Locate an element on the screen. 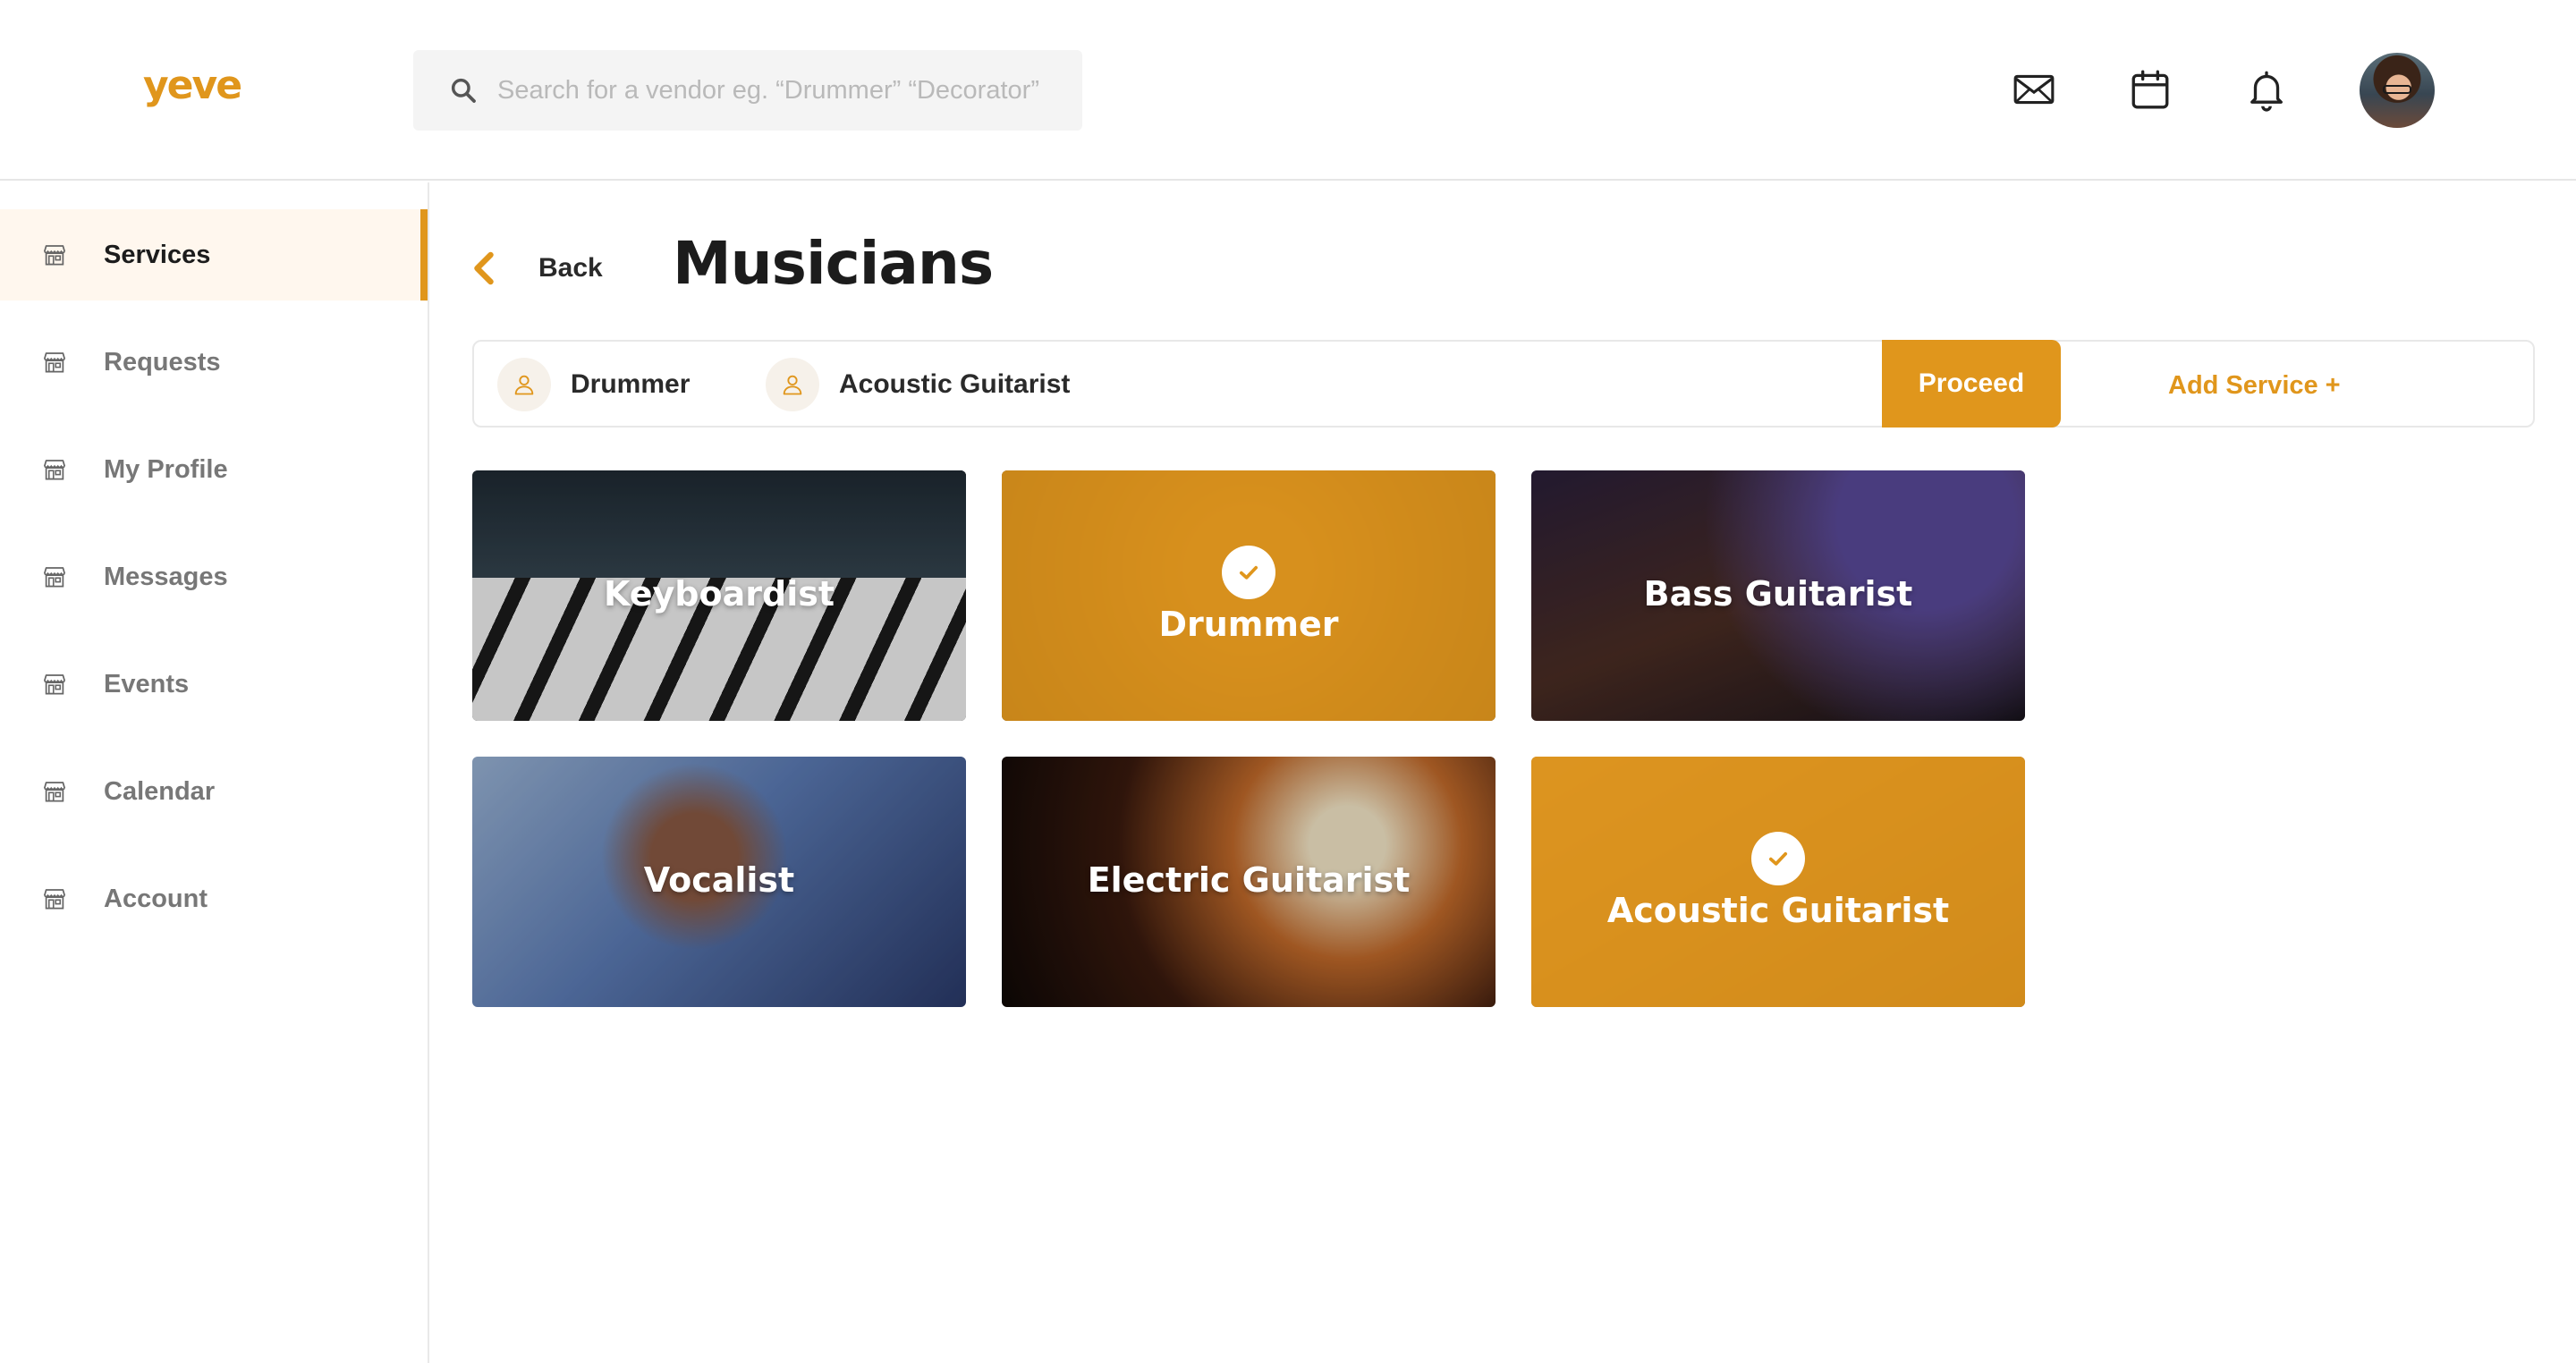 The height and width of the screenshot is (1363, 2576). sidebar-item-my-profile: My Profile is located at coordinates (214, 469).